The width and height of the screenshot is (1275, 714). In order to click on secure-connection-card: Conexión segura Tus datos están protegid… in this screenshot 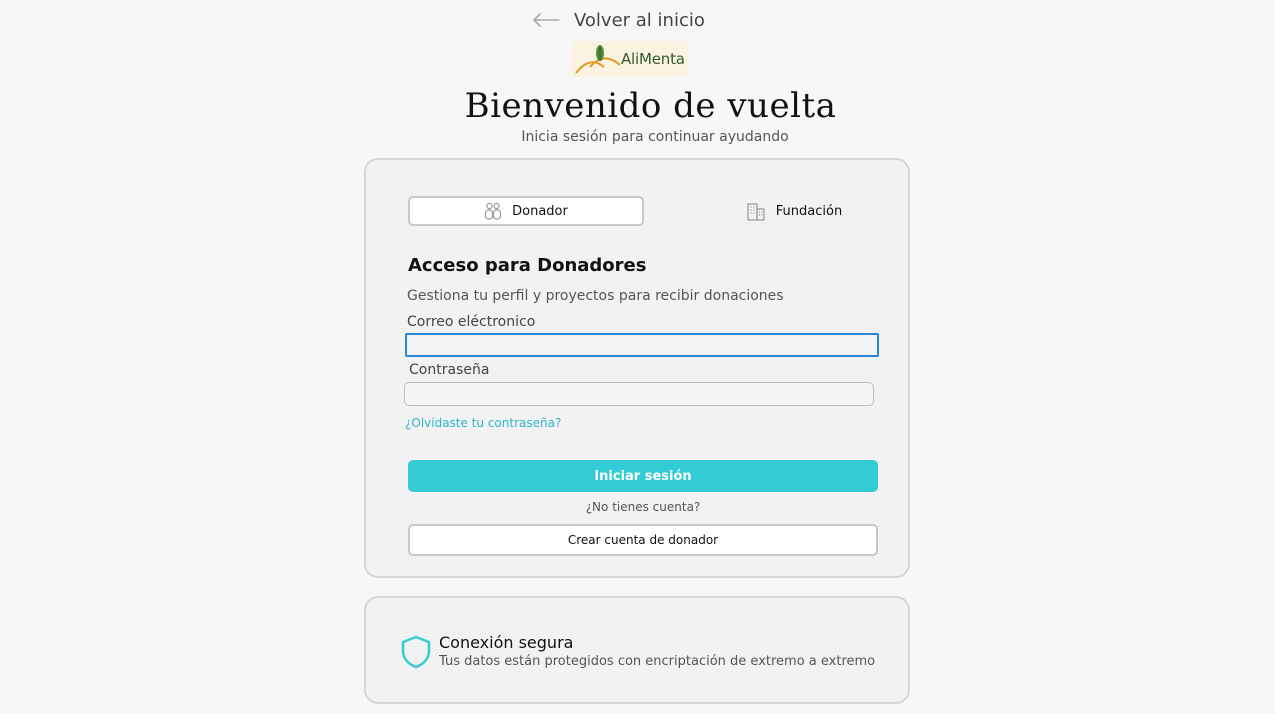, I will do `click(637, 650)`.